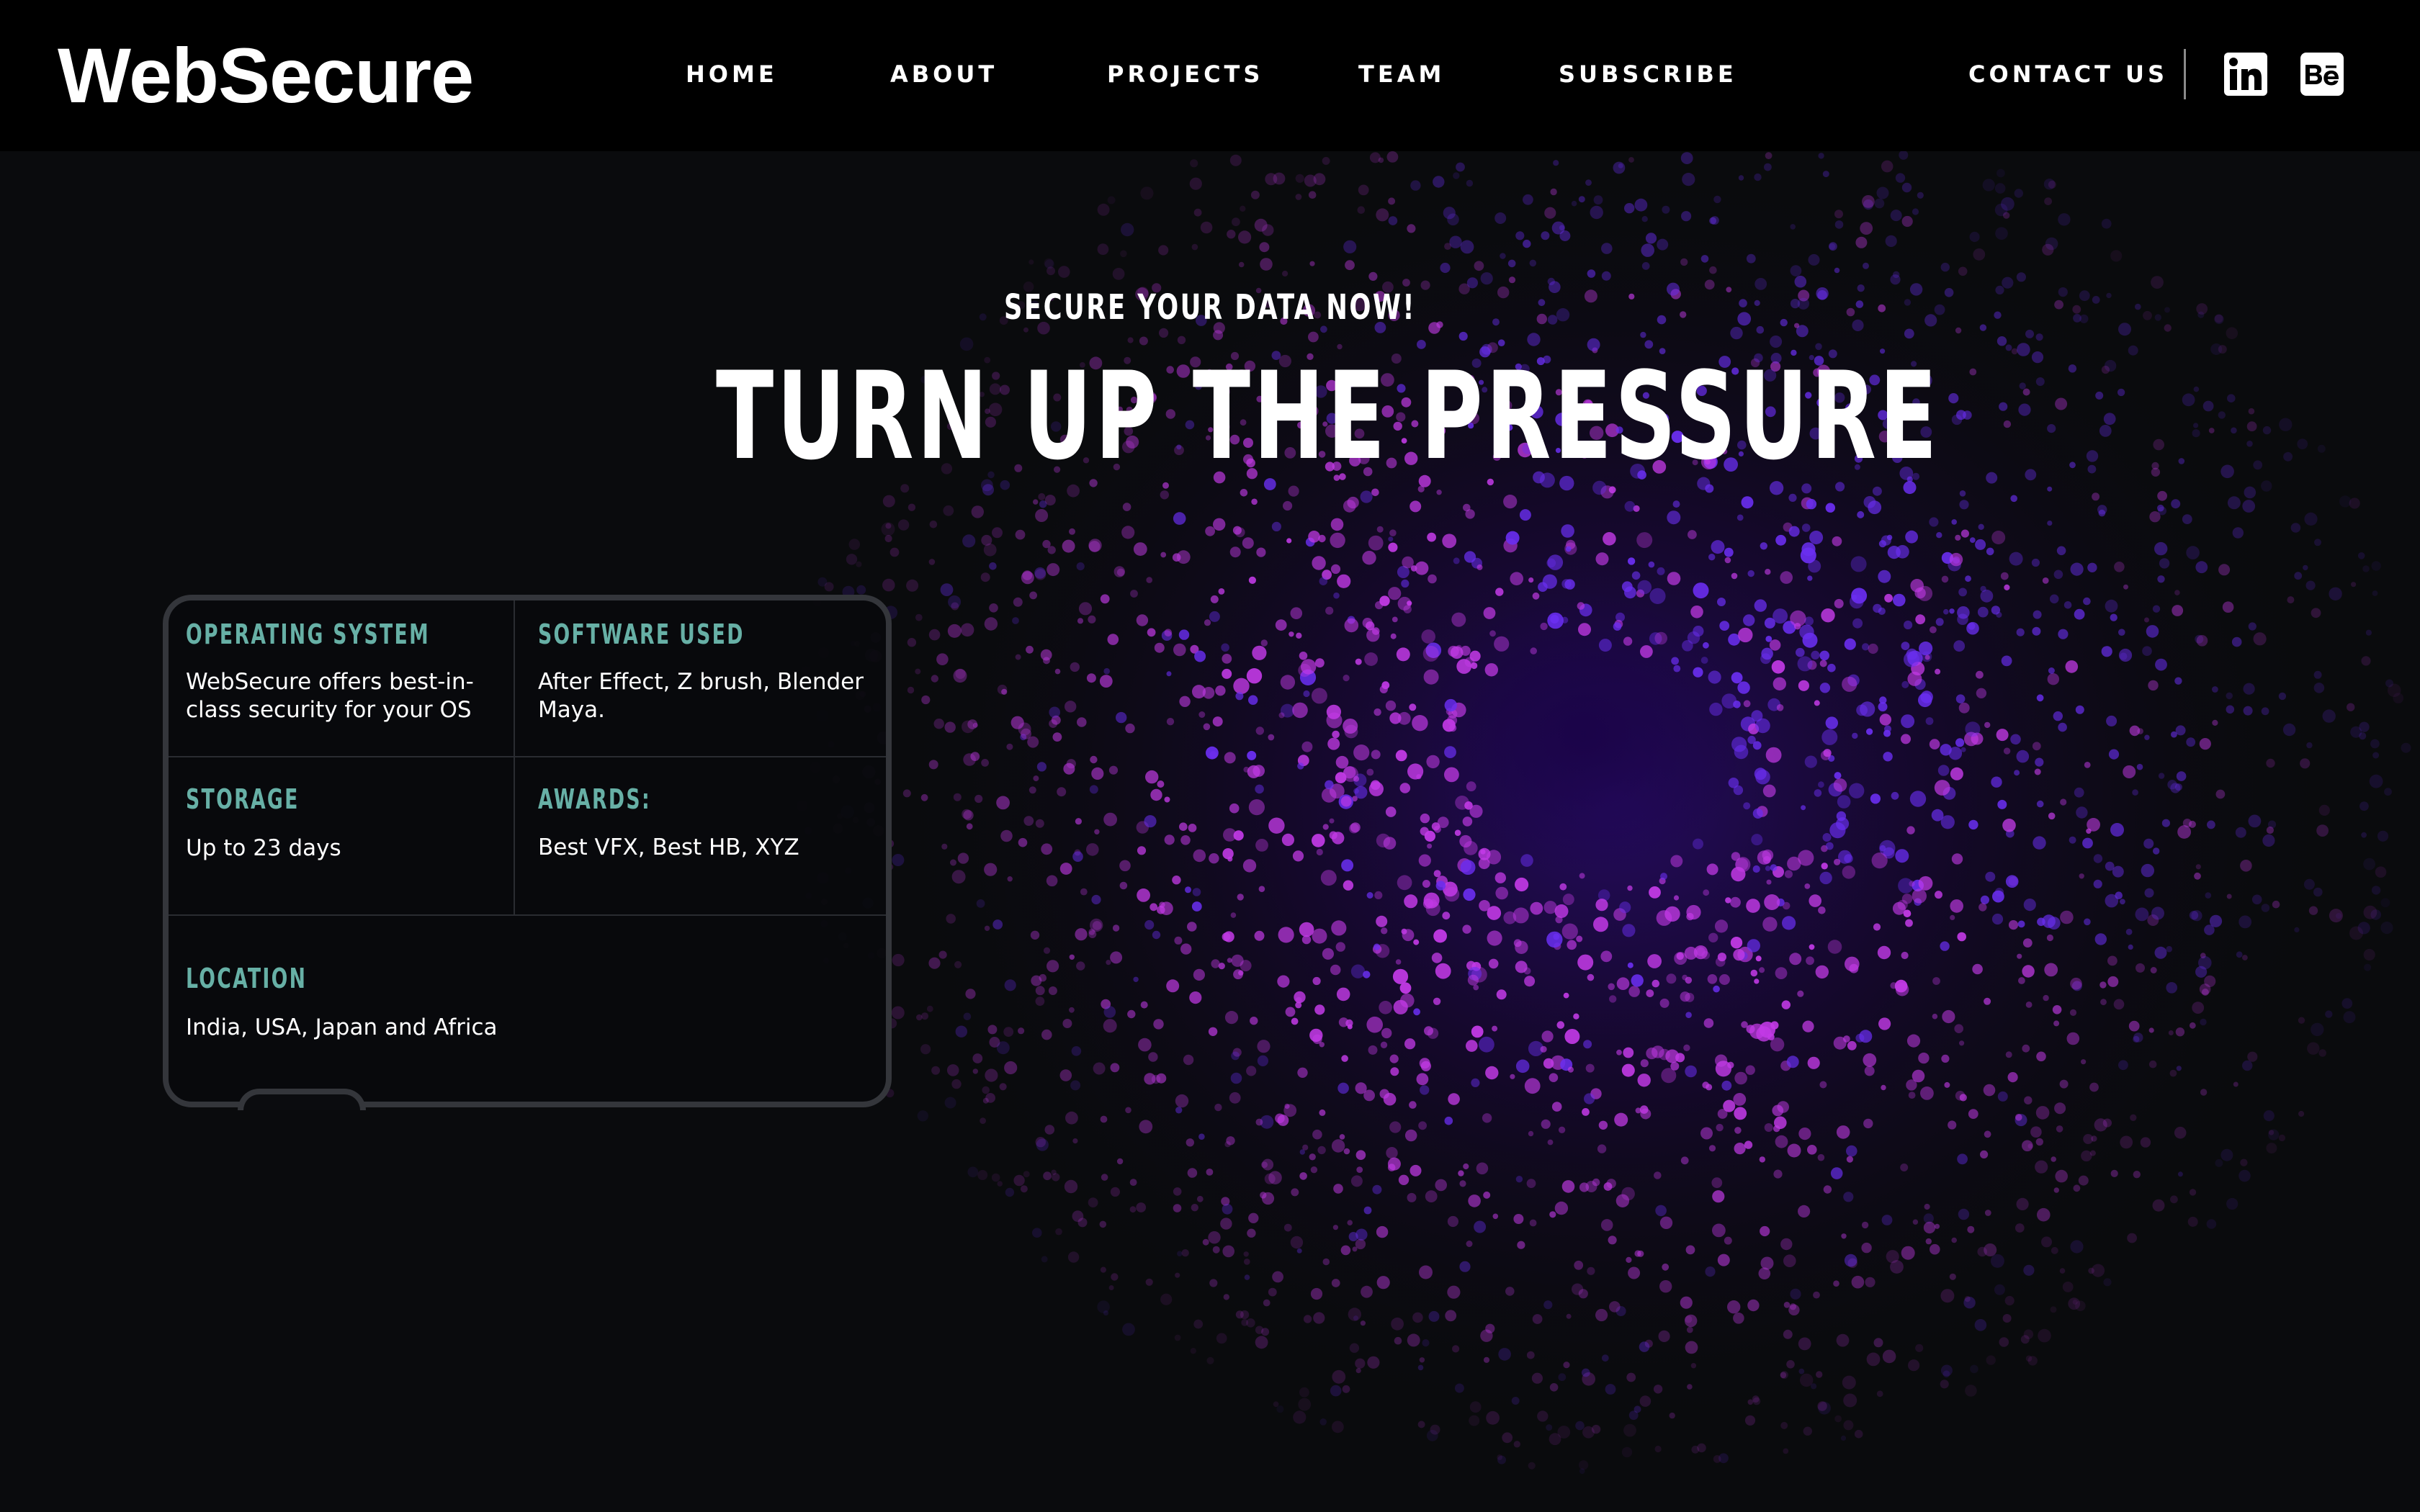 The image size is (2420, 1512). I want to click on nav-item-subscribe: SUBSCRIBE, so click(1648, 74).